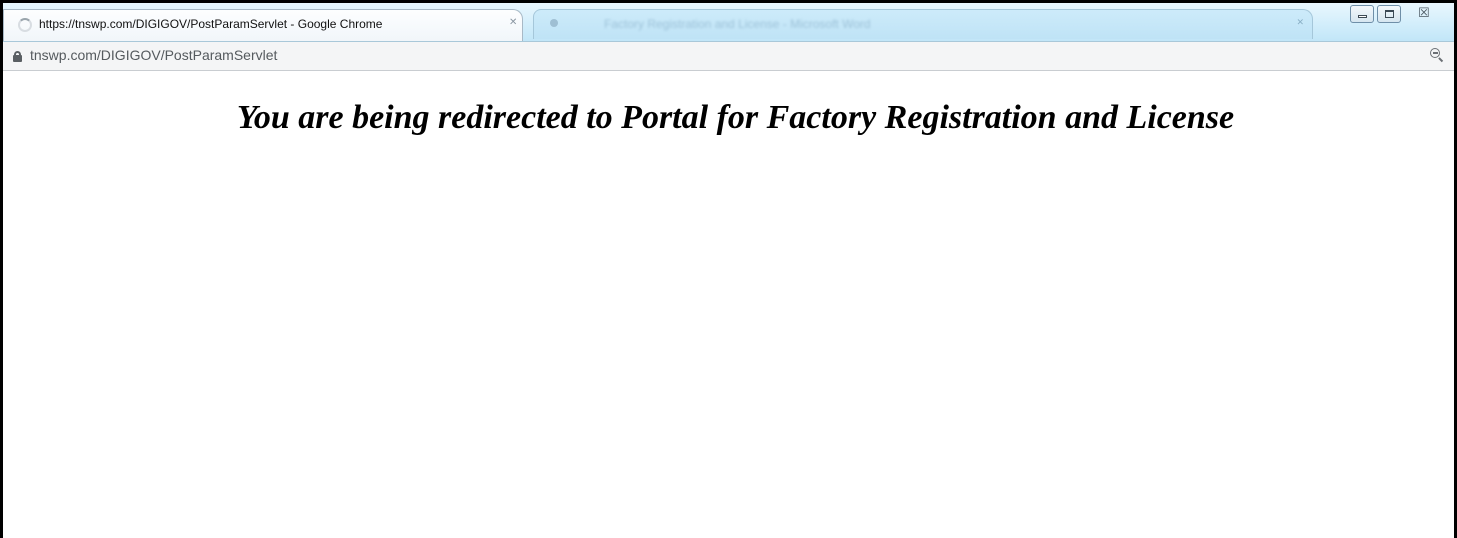 This screenshot has width=1457, height=538. Describe the element at coordinates (17, 56) in the screenshot. I see `lock-icon` at that location.